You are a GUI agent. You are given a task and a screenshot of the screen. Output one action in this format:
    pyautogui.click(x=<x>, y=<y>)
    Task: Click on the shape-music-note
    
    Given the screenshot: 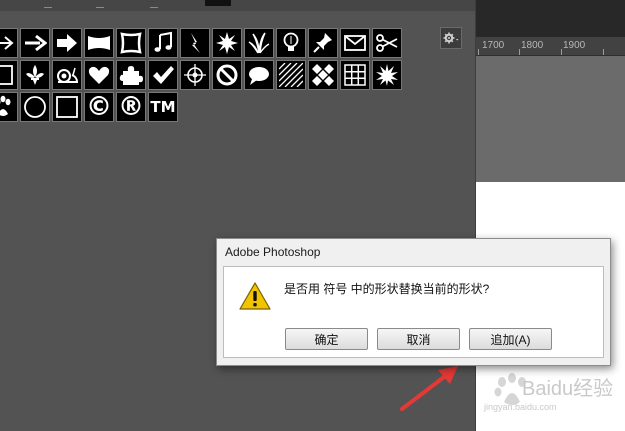 What is the action you would take?
    pyautogui.click(x=163, y=43)
    